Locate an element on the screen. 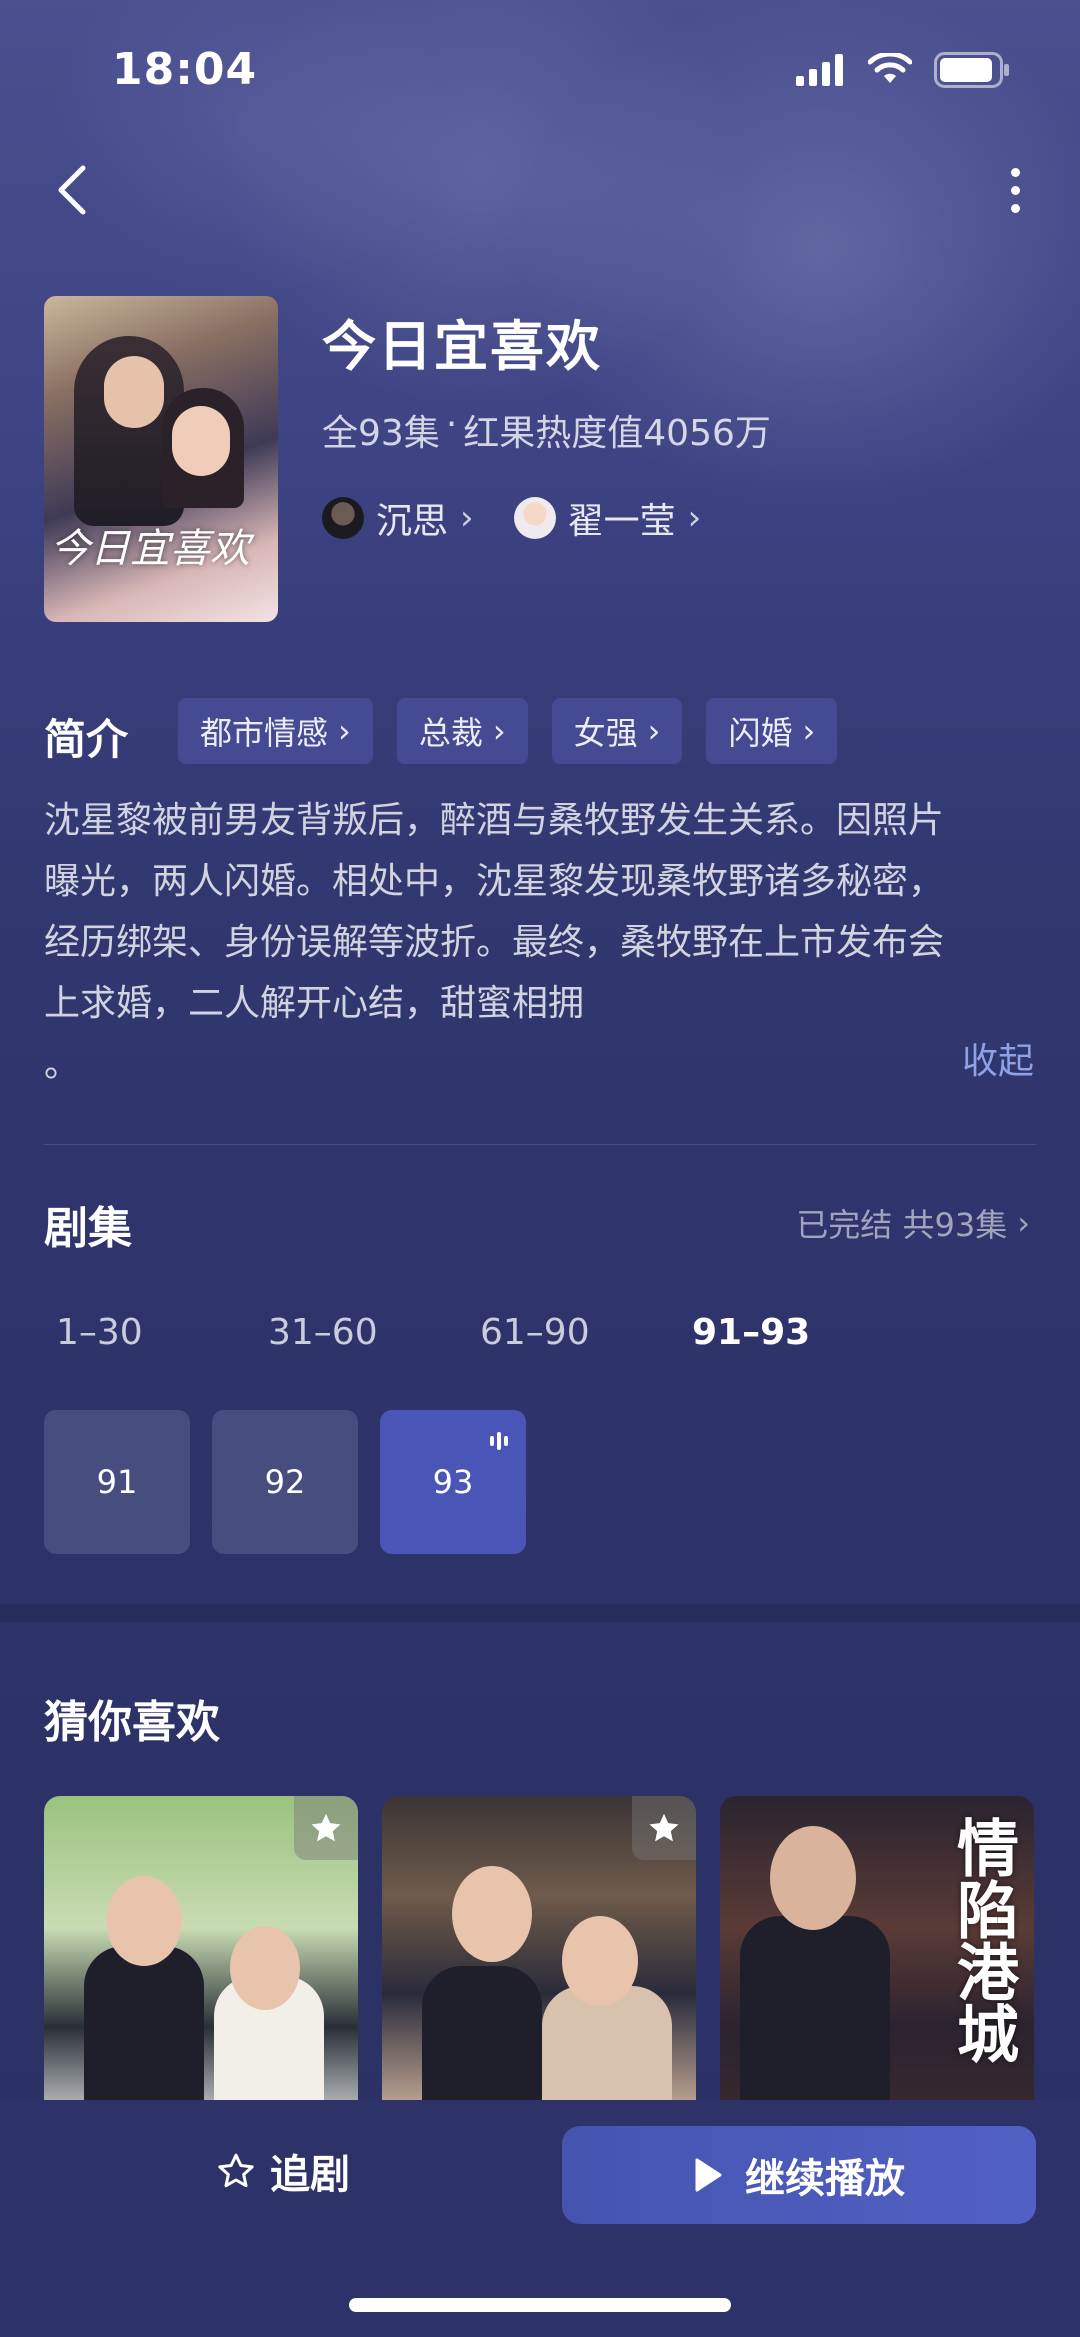 The height and width of the screenshot is (2337, 1080). divider is located at coordinates (540, 1144).